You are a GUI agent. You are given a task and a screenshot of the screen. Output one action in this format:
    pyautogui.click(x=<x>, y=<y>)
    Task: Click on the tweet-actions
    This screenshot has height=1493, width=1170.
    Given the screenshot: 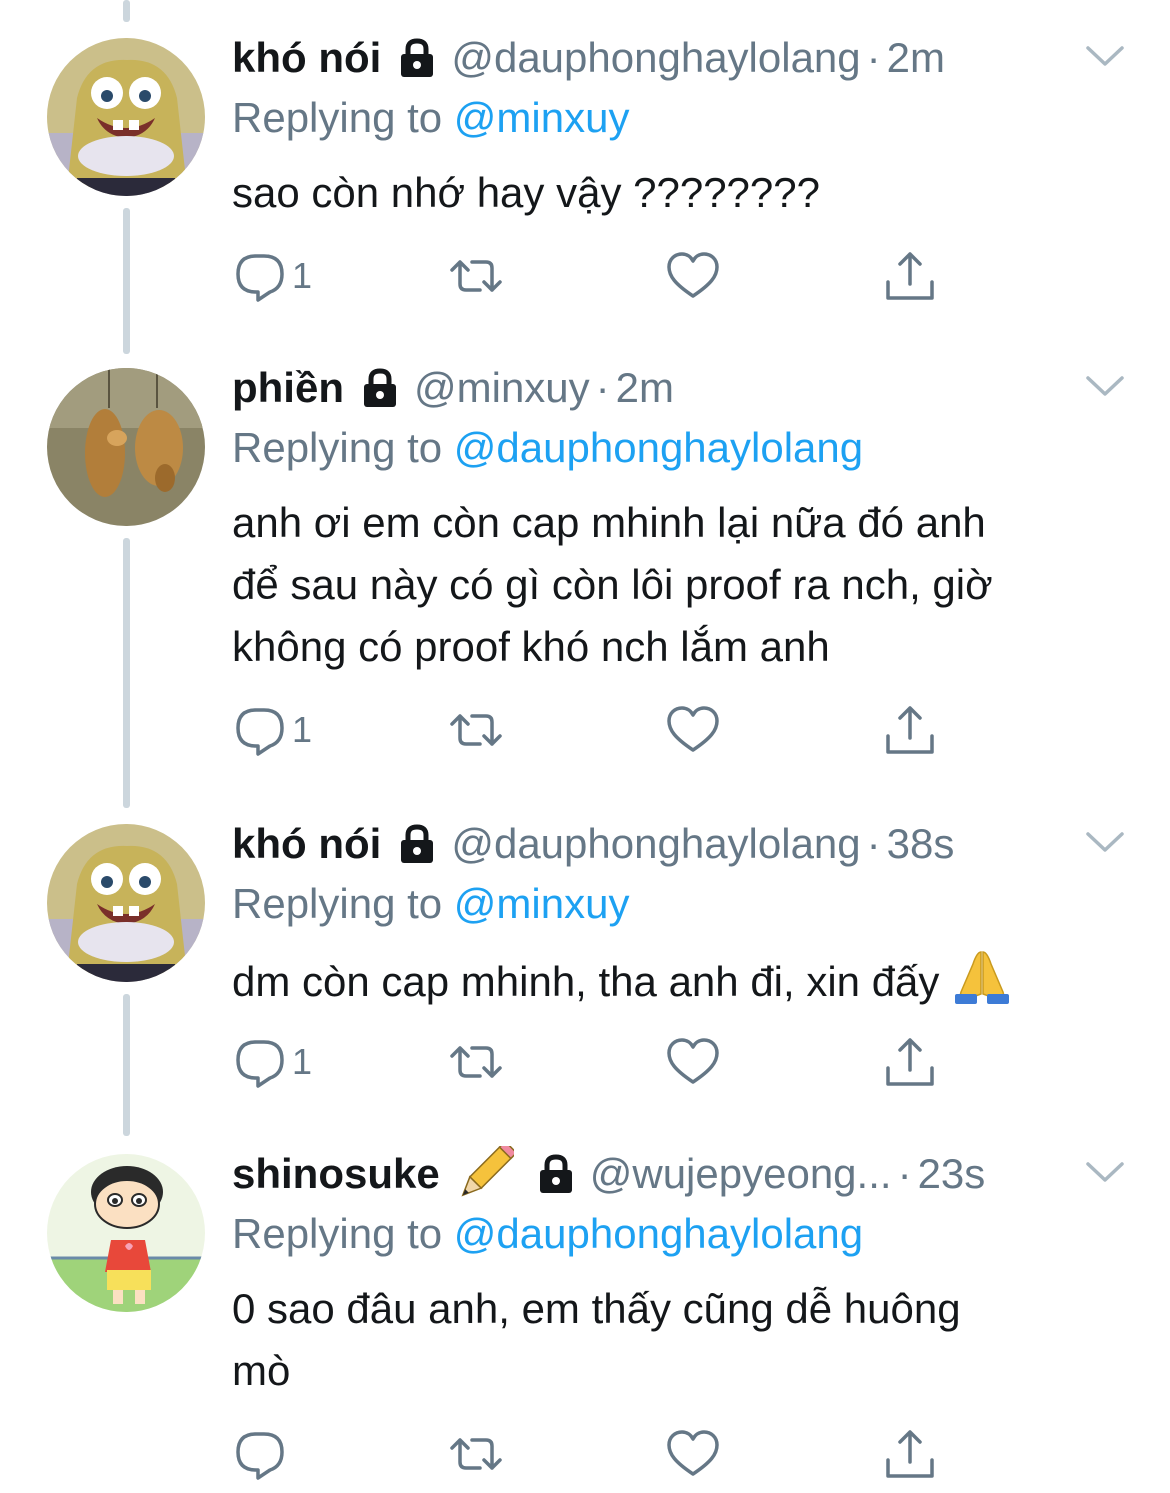 What is the action you would take?
    pyautogui.click(x=592, y=1454)
    